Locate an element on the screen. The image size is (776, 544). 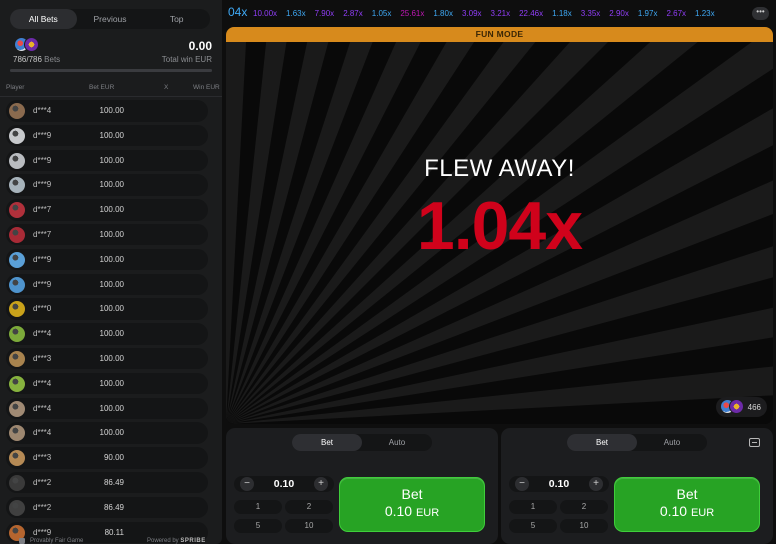
bet-panel-1: Bet Auto 0.10 − + 1 2 5 10 Bet 0.10 EUR is located at coordinates (362, 486).